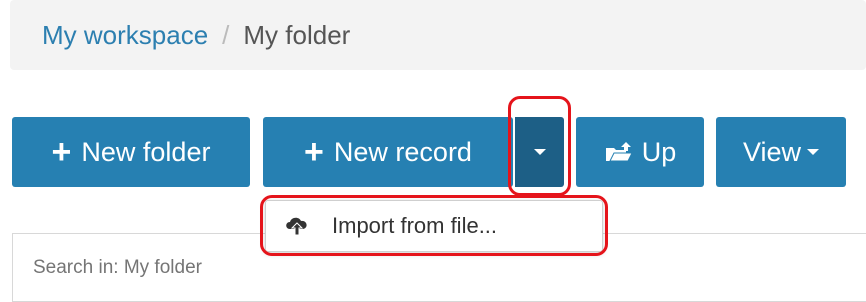 This screenshot has height=302, width=866. Describe the element at coordinates (125, 35) in the screenshot. I see `breadcrumb-workspace-link: My workspace` at that location.